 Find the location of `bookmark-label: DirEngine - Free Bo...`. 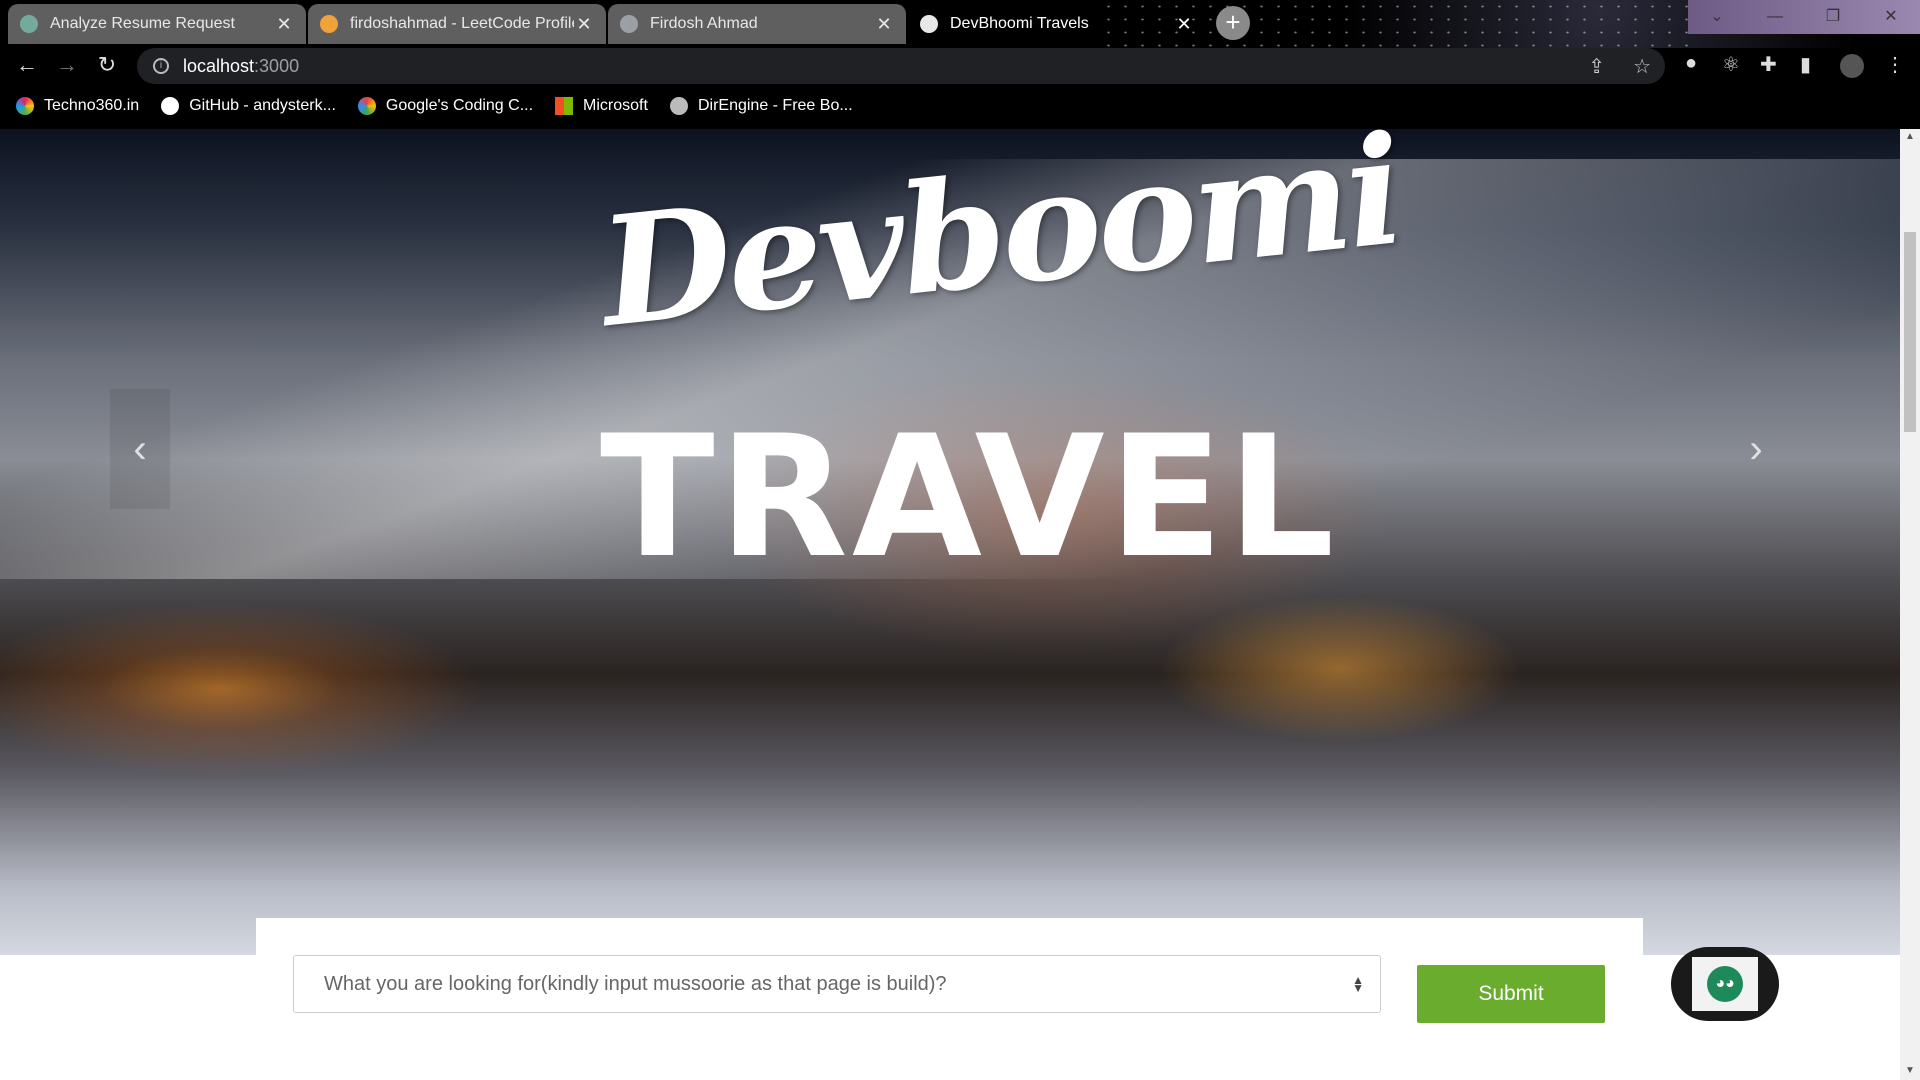

bookmark-label: DirEngine - Free Bo... is located at coordinates (775, 105).